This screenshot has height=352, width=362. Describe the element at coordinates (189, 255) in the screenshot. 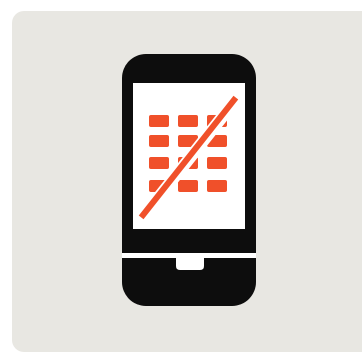

I see `phone-chin-line` at that location.